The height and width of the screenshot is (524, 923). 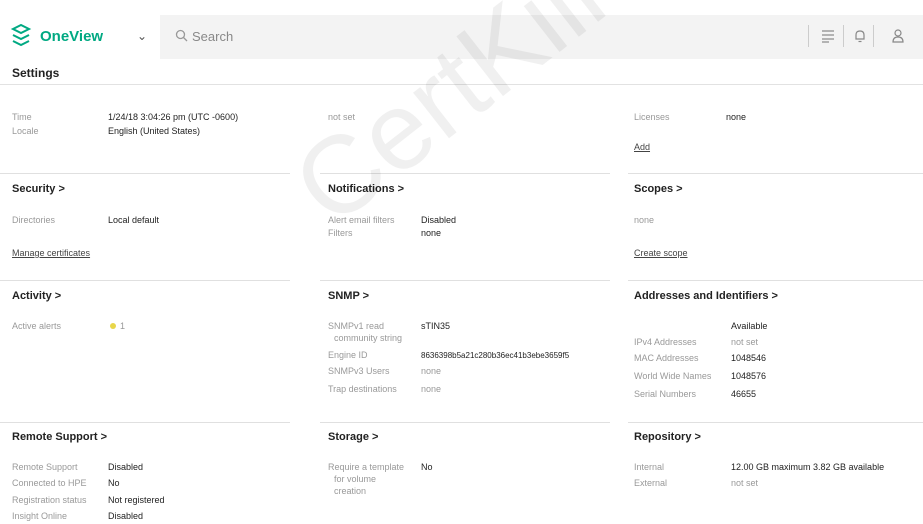 I want to click on serial-label: Serial Numbers, so click(x=665, y=394).